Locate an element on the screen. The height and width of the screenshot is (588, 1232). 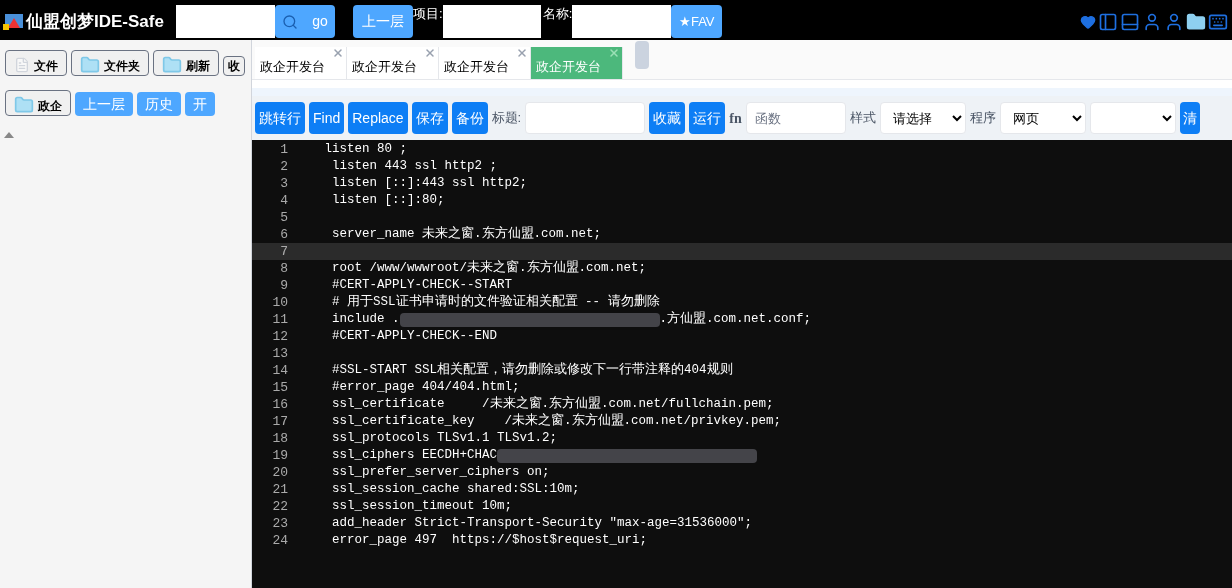
fn-label: fn is located at coordinates (735, 118).